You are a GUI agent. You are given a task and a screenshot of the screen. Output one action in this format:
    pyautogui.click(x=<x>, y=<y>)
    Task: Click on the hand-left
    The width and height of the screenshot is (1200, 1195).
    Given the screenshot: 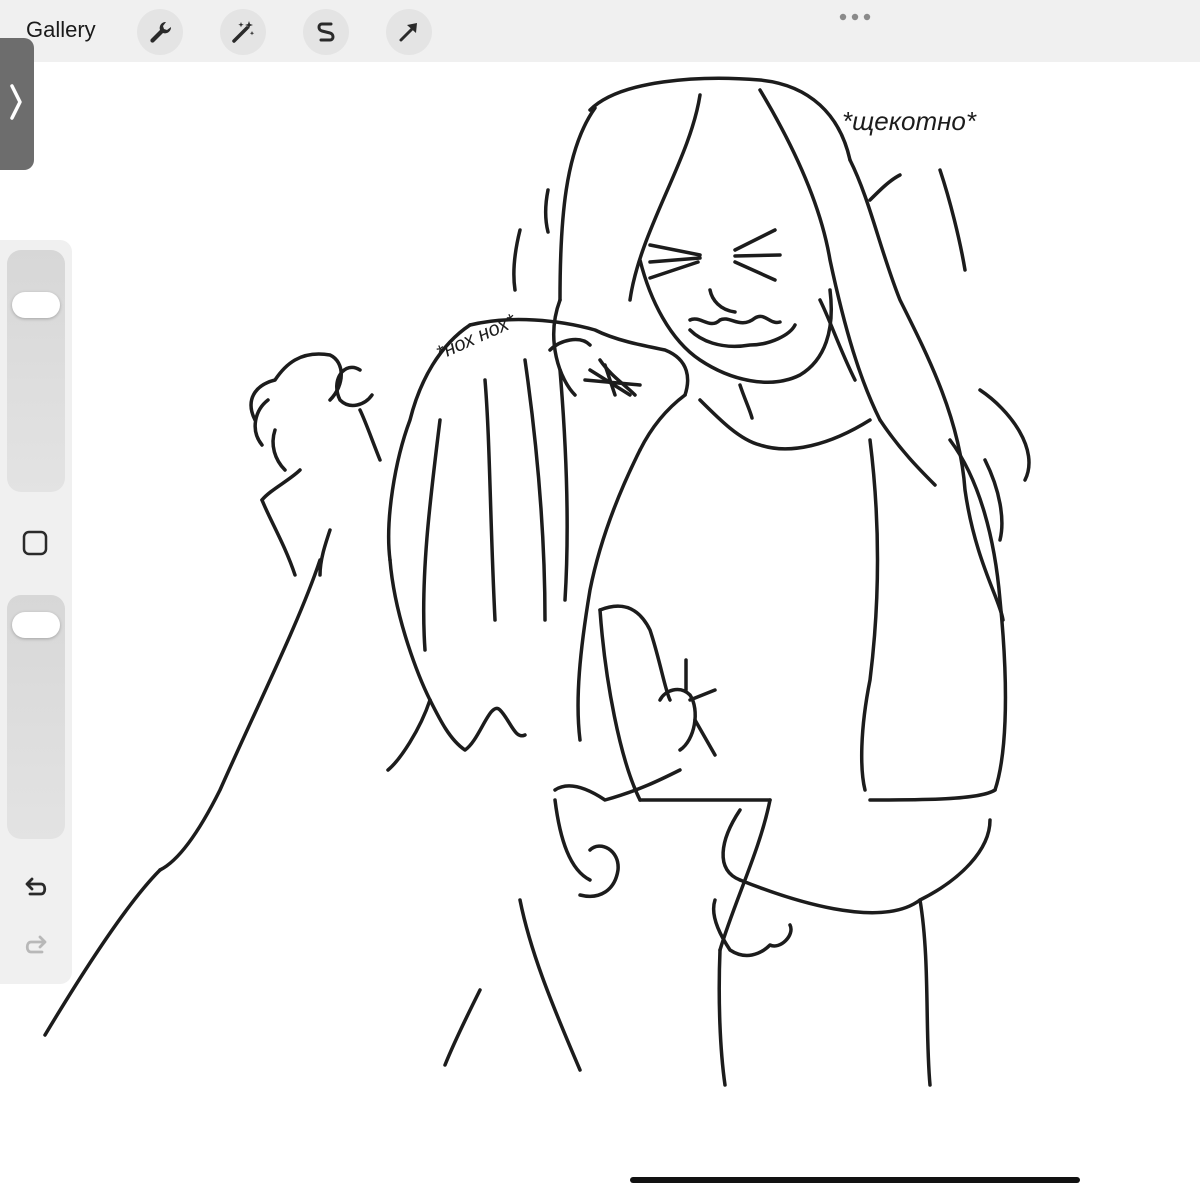 What is the action you would take?
    pyautogui.click(x=315, y=464)
    